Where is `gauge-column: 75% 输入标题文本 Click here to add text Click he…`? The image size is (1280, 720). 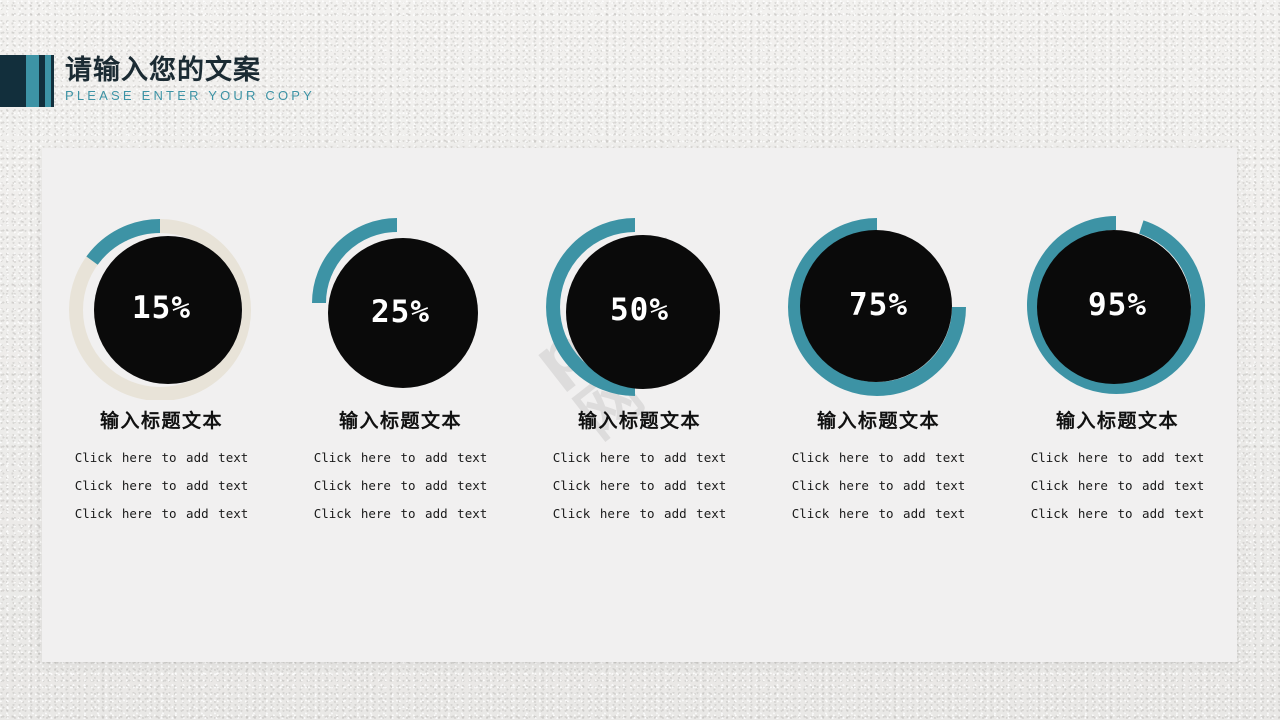 gauge-column: 75% 输入标题文本 Click here to add text Click he… is located at coordinates (878, 361).